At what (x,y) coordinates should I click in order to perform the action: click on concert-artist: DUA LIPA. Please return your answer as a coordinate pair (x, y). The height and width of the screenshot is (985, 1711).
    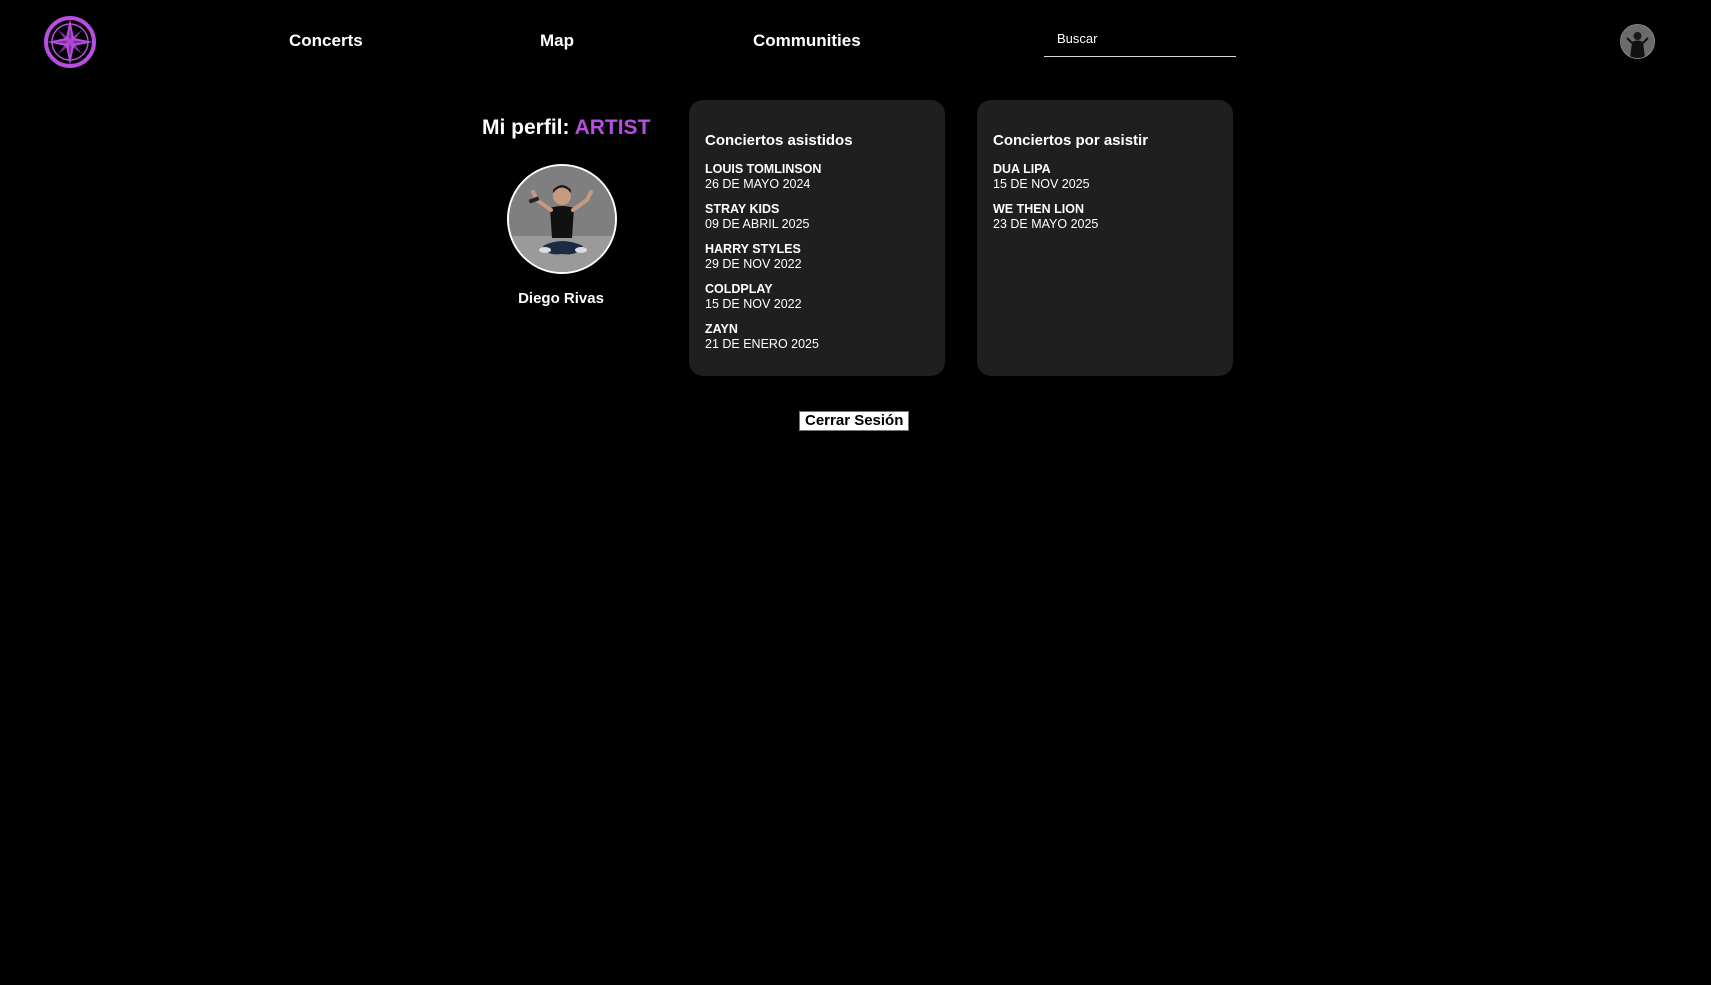
    Looking at the image, I should click on (1022, 169).